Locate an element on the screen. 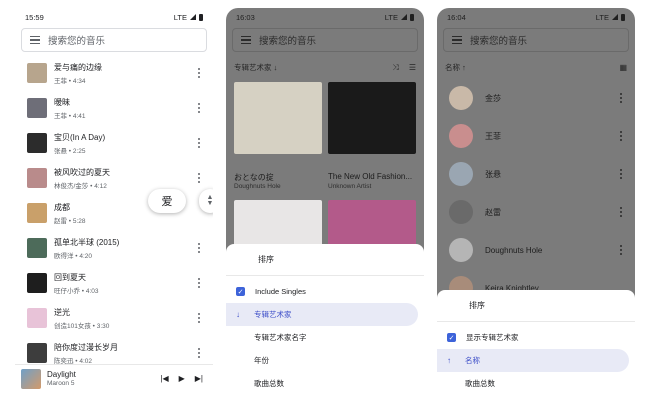 The width and height of the screenshot is (650, 402). song-row: 回到夏天 旺仔小乔 • 4:03 is located at coordinates (114, 283).